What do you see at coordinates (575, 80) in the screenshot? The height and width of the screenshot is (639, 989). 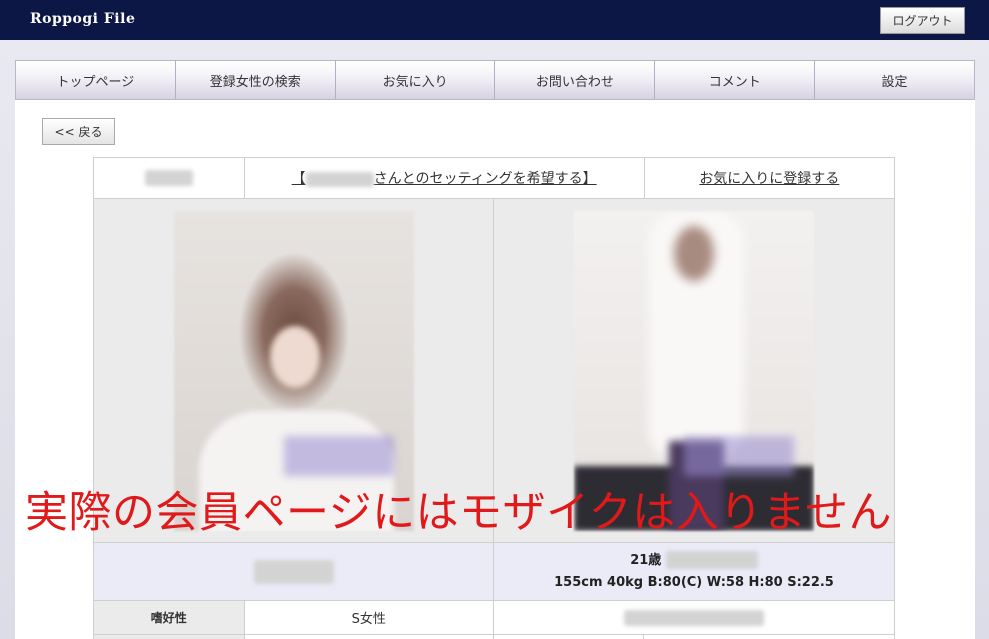 I see `nav-contact: お問い合わせ` at bounding box center [575, 80].